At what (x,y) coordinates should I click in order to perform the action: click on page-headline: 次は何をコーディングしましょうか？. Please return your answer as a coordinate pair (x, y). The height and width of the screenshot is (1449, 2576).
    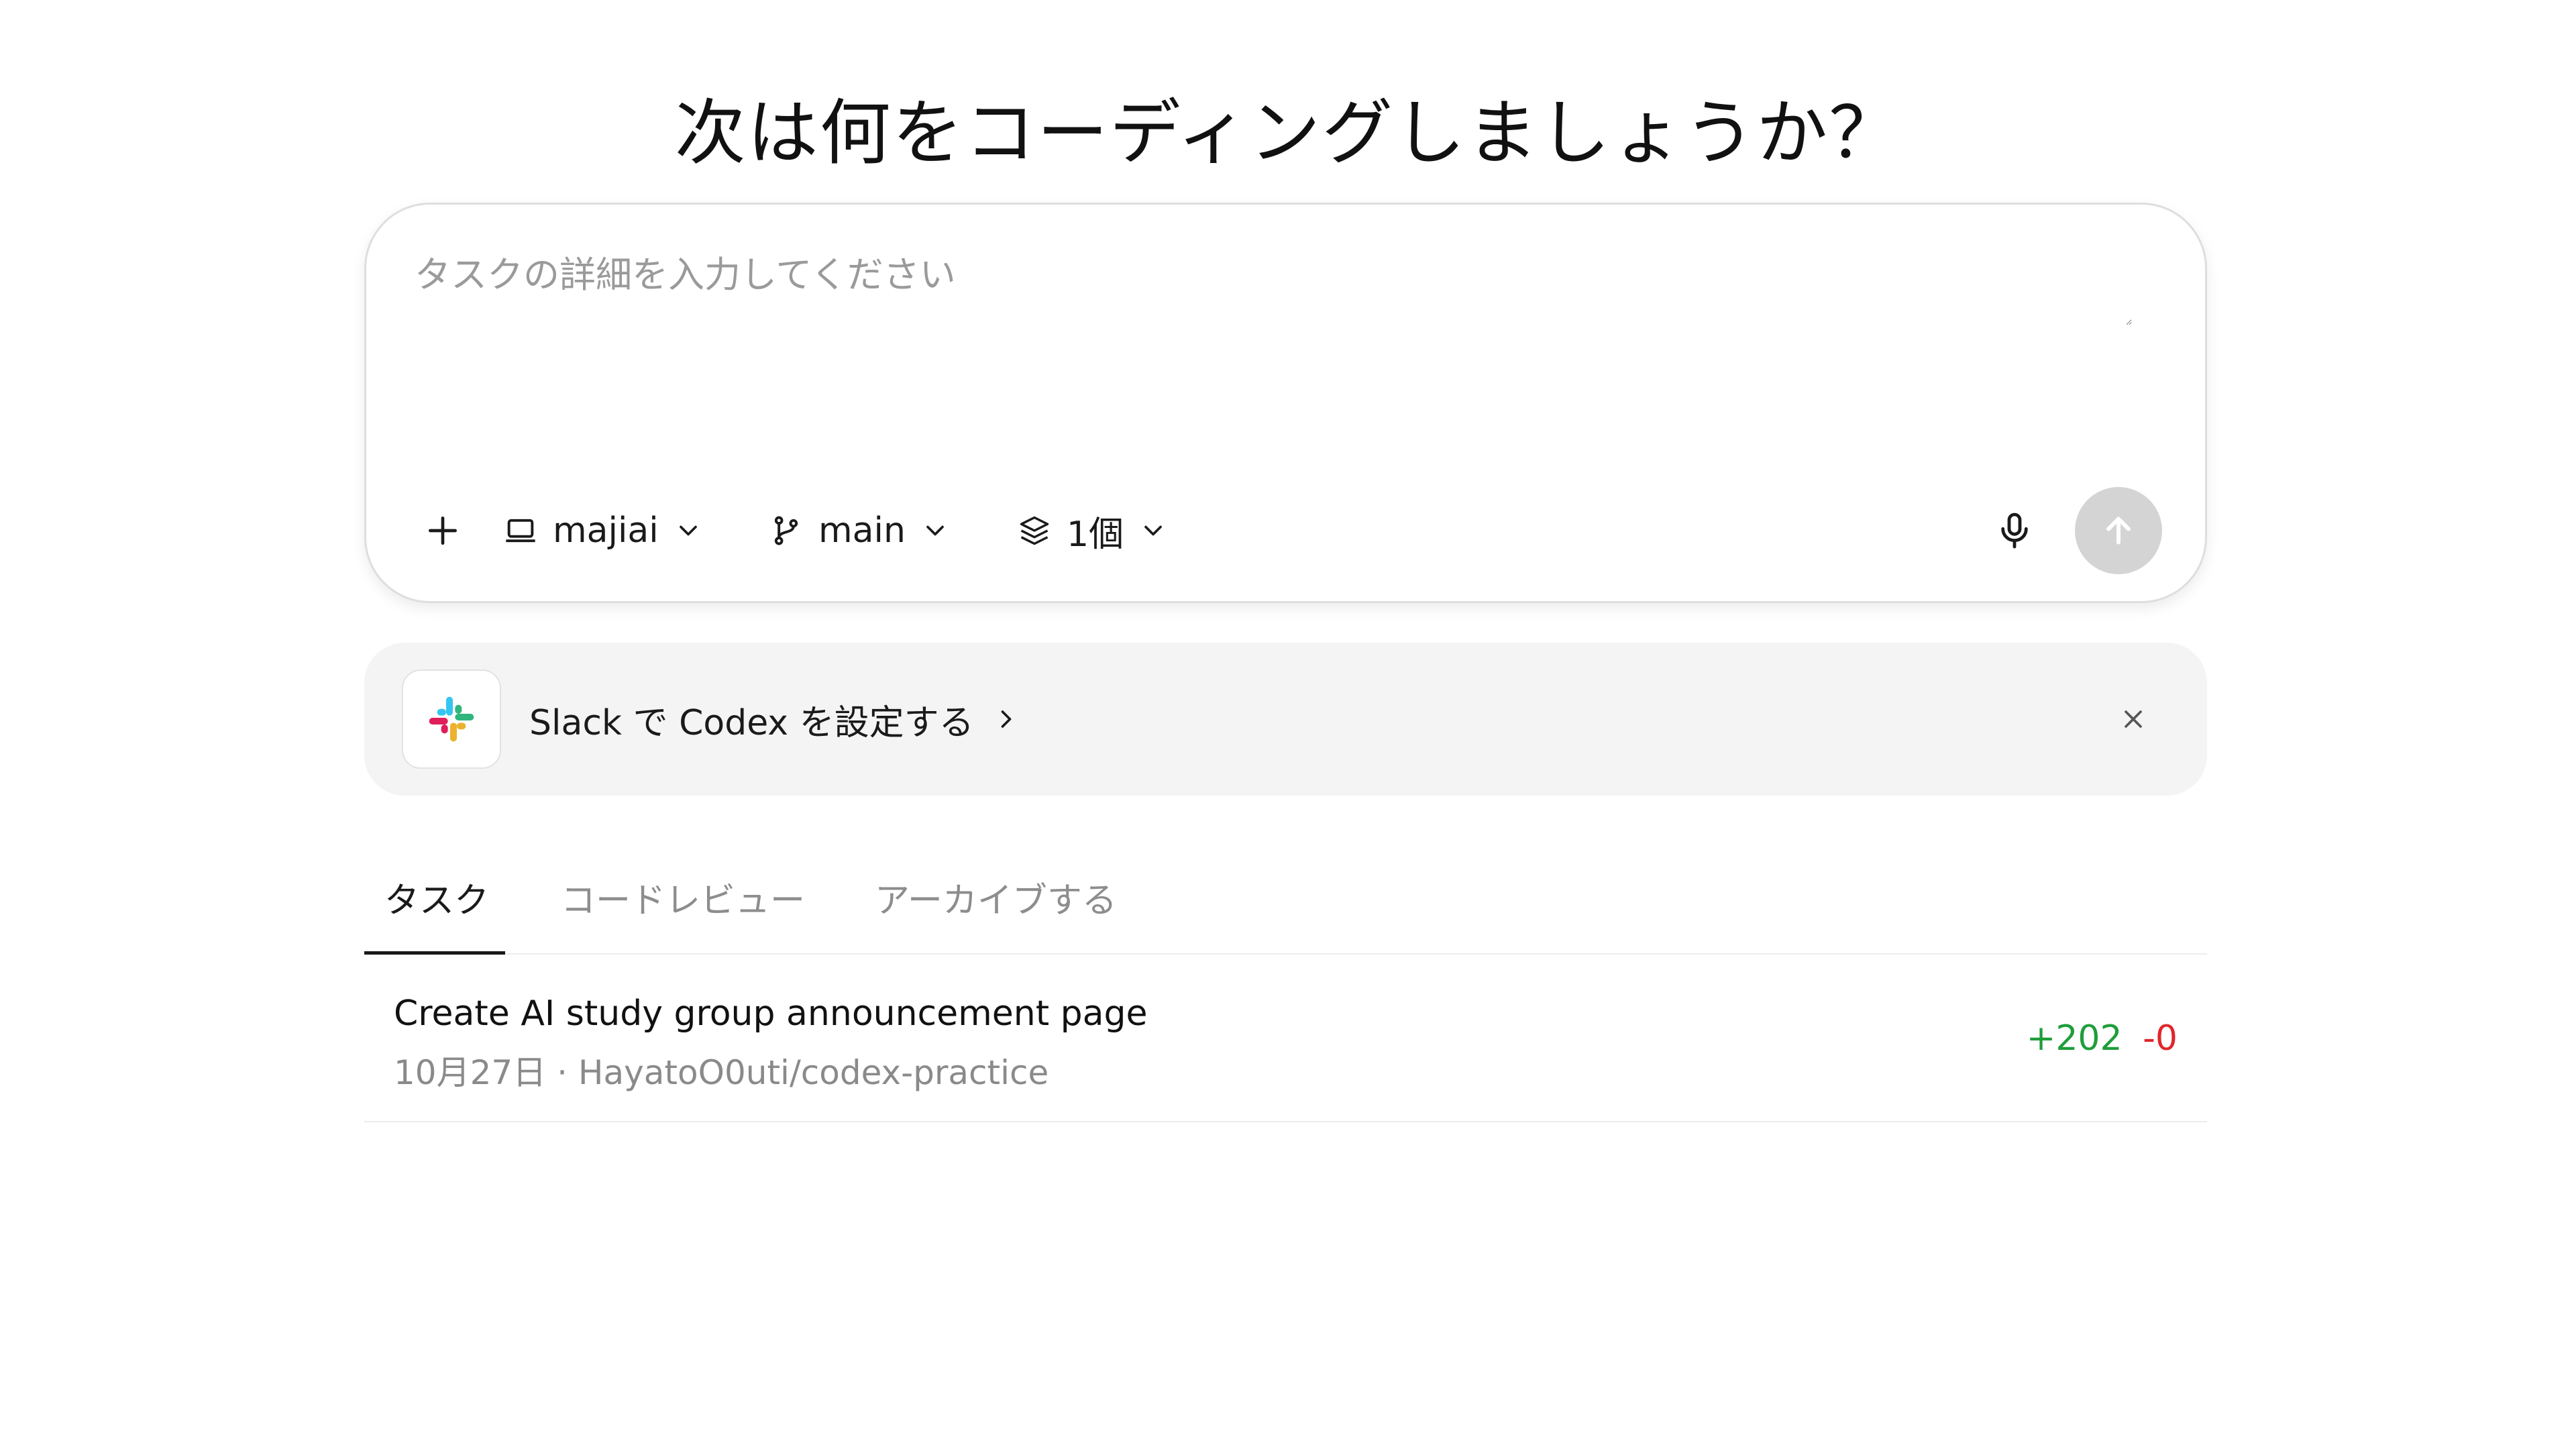
    Looking at the image, I should click on (1288, 133).